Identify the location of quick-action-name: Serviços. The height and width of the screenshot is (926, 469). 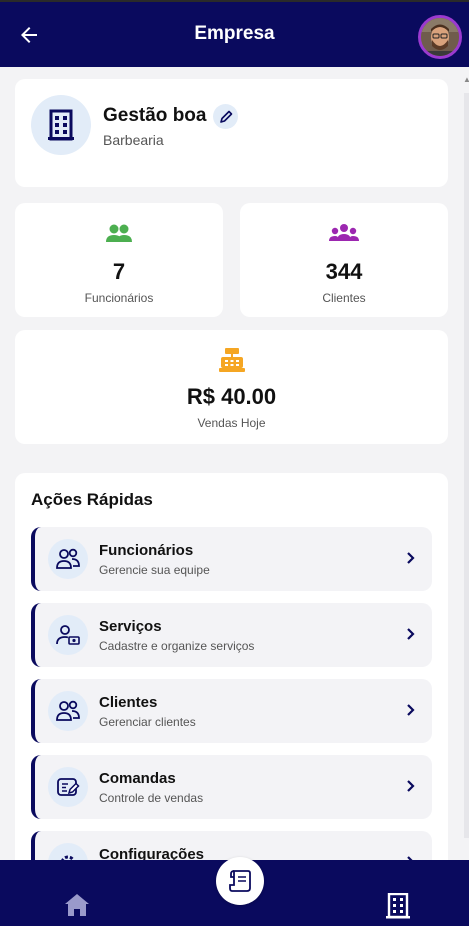
(130, 626).